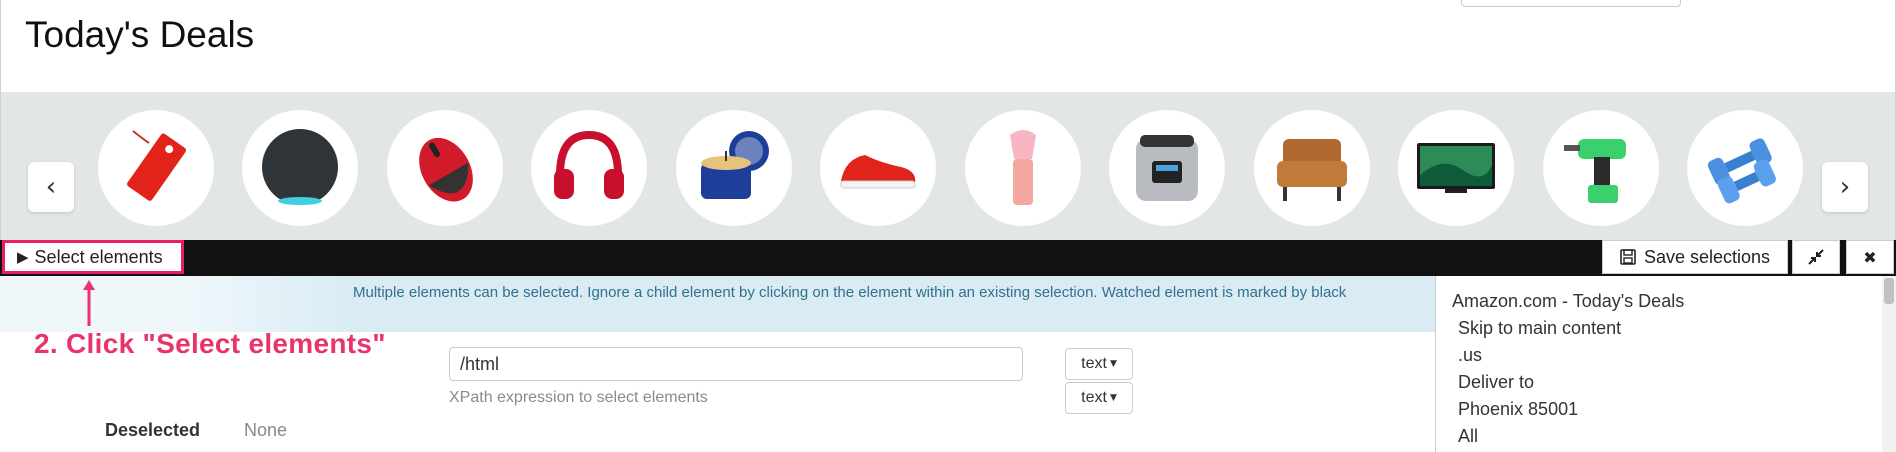  I want to click on extract-type-dropdown: text ▼, so click(1099, 364).